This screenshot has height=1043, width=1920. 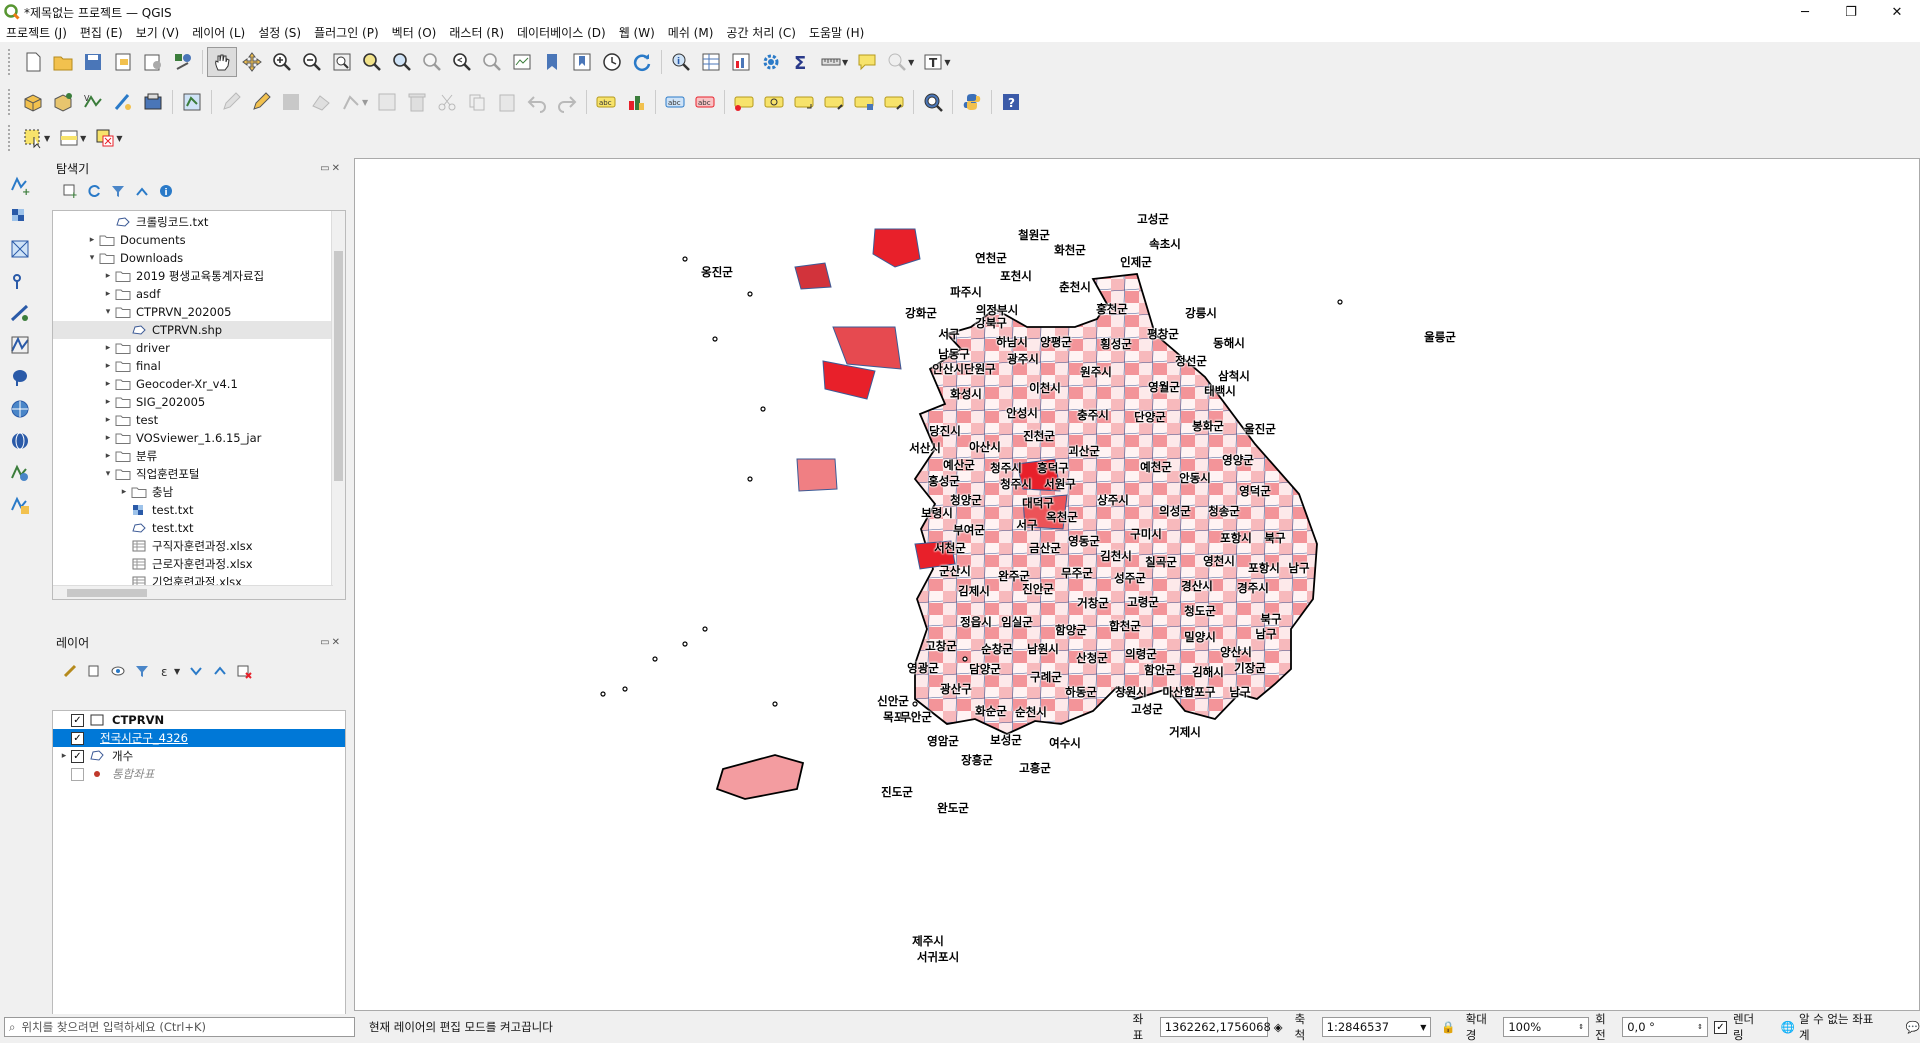 I want to click on new-temporary-layer-button, so click(x=123, y=102).